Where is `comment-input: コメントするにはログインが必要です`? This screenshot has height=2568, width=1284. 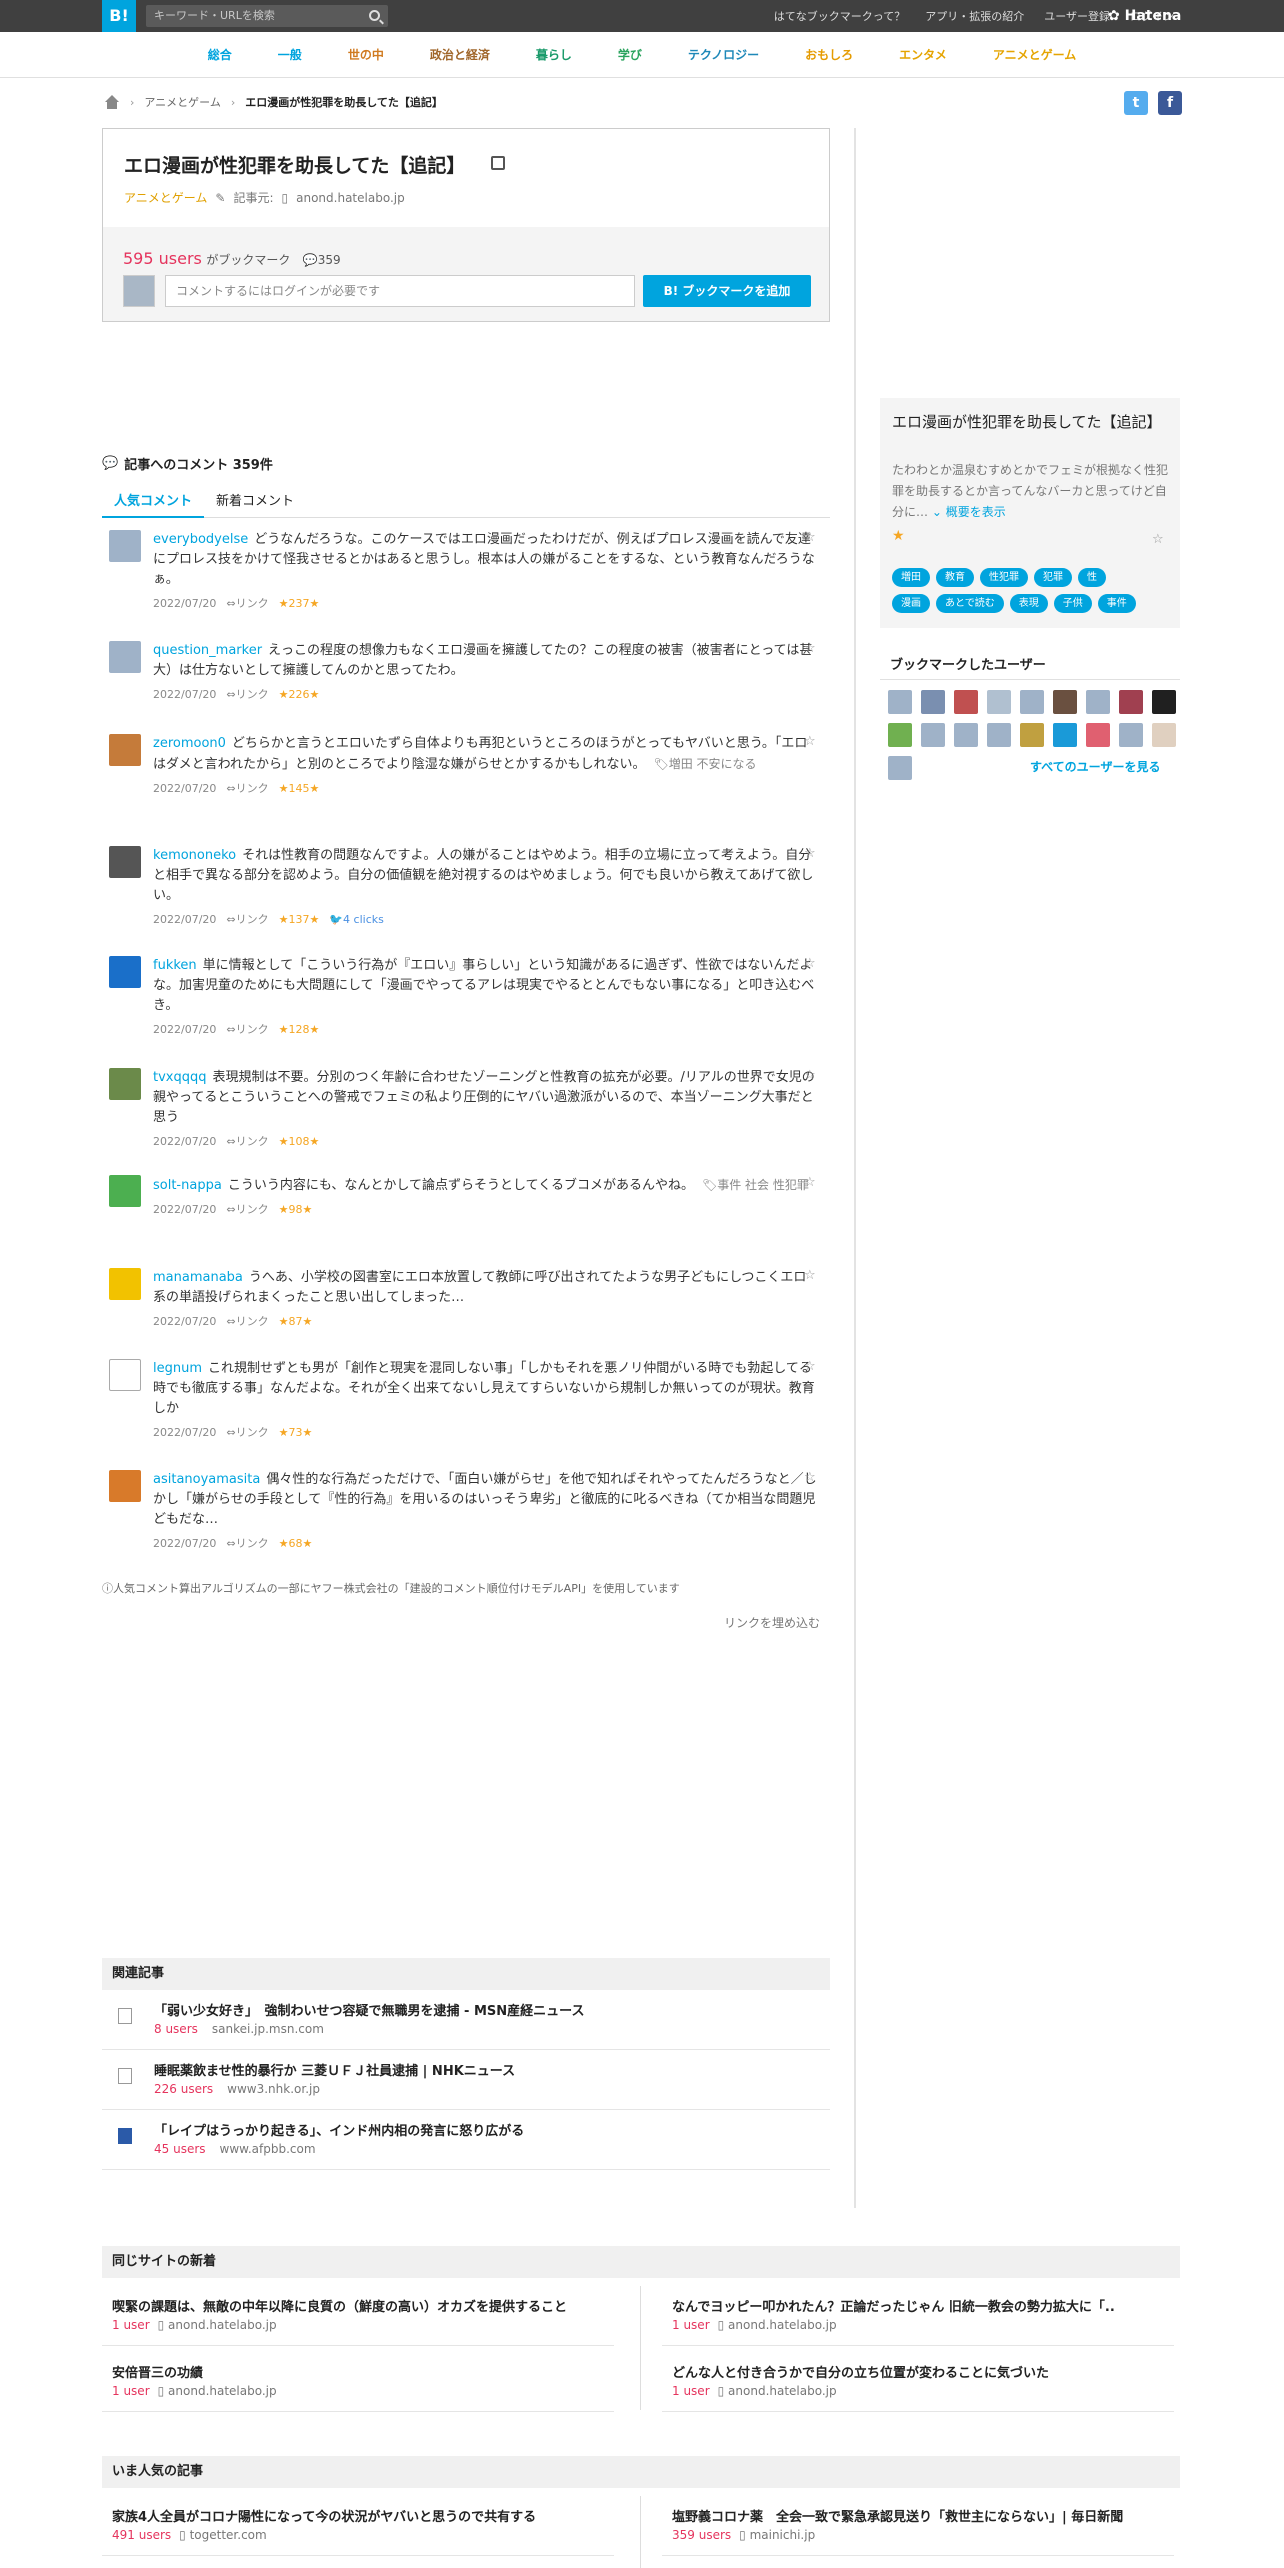
comment-input: コメントするにはログインが必要です is located at coordinates (400, 291).